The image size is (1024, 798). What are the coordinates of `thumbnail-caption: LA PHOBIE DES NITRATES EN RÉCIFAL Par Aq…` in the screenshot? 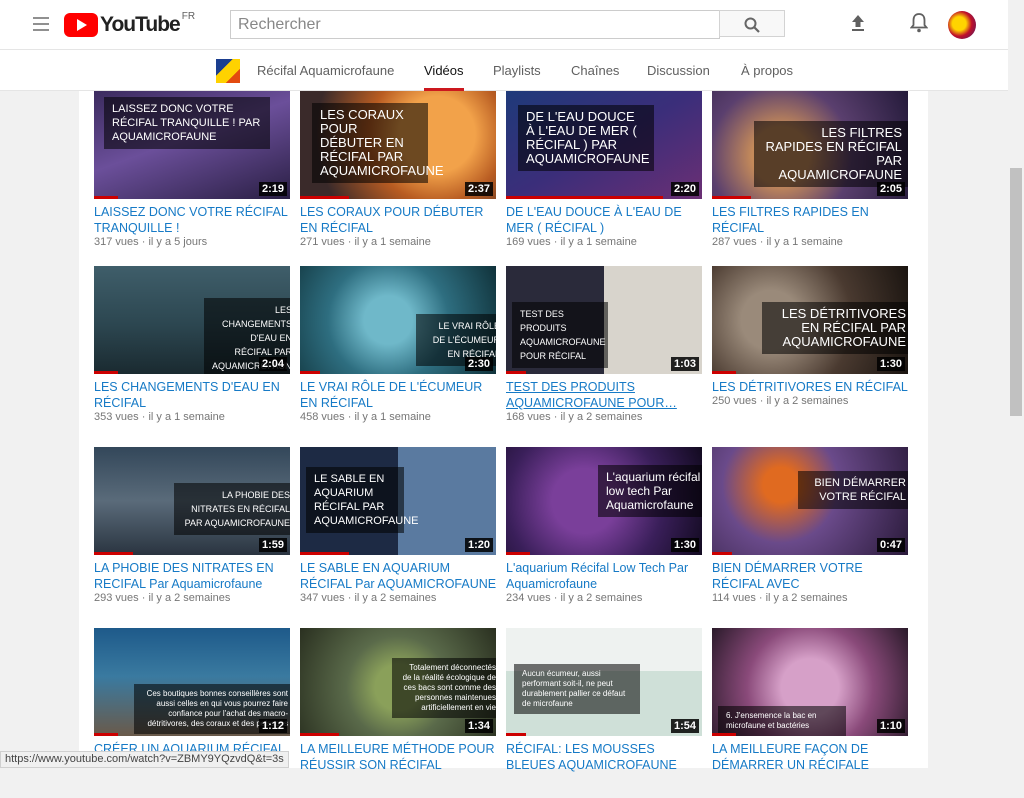 It's located at (232, 509).